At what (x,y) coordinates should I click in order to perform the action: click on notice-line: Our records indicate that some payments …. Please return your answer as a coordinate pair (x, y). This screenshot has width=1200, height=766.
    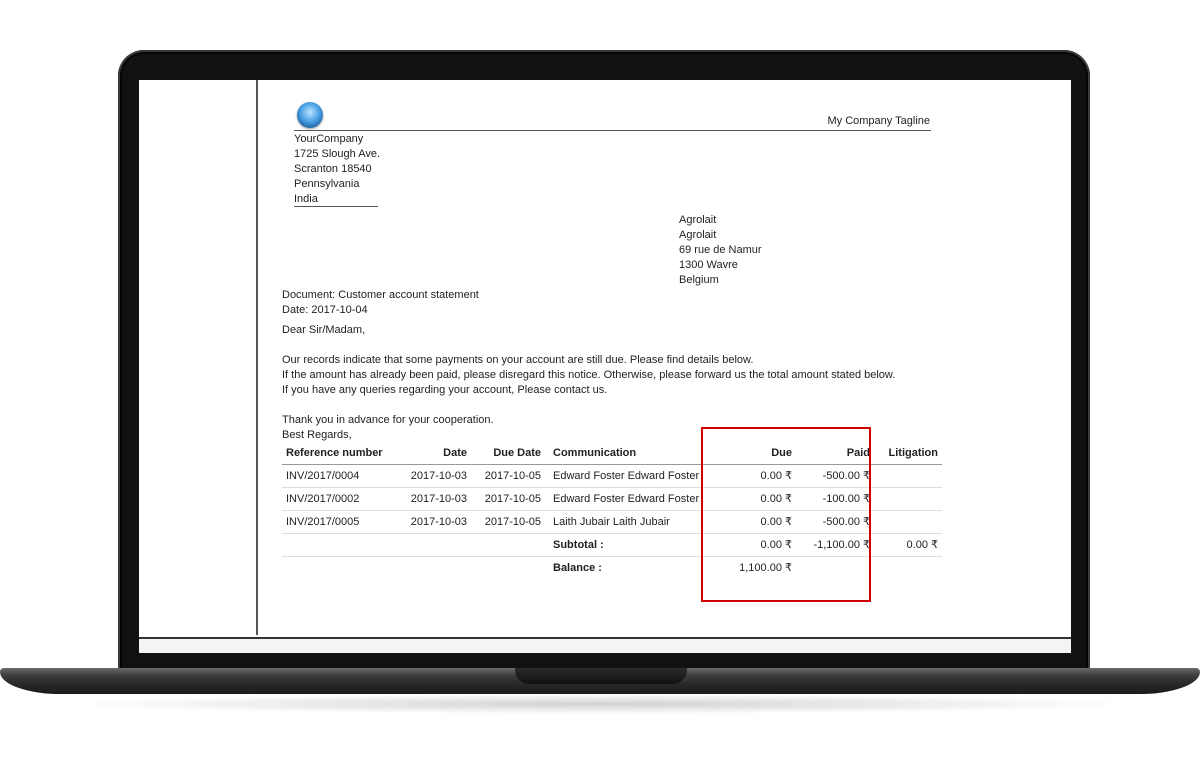
    Looking at the image, I should click on (518, 360).